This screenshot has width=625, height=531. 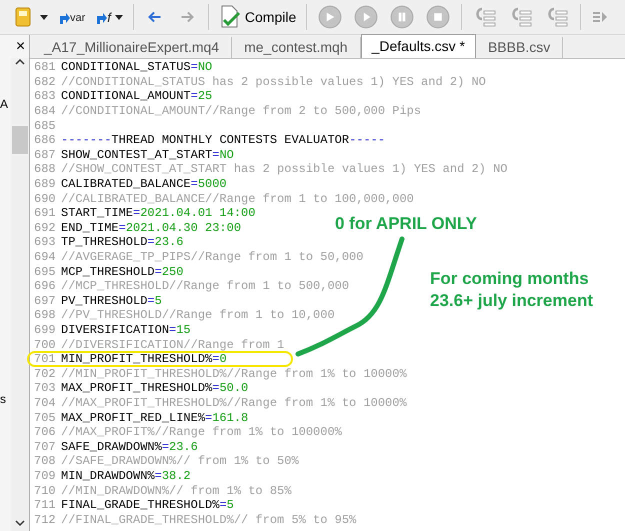 What do you see at coordinates (111, 300) in the screenshot?
I see `code-line: PV_THRESHOLD=5` at bounding box center [111, 300].